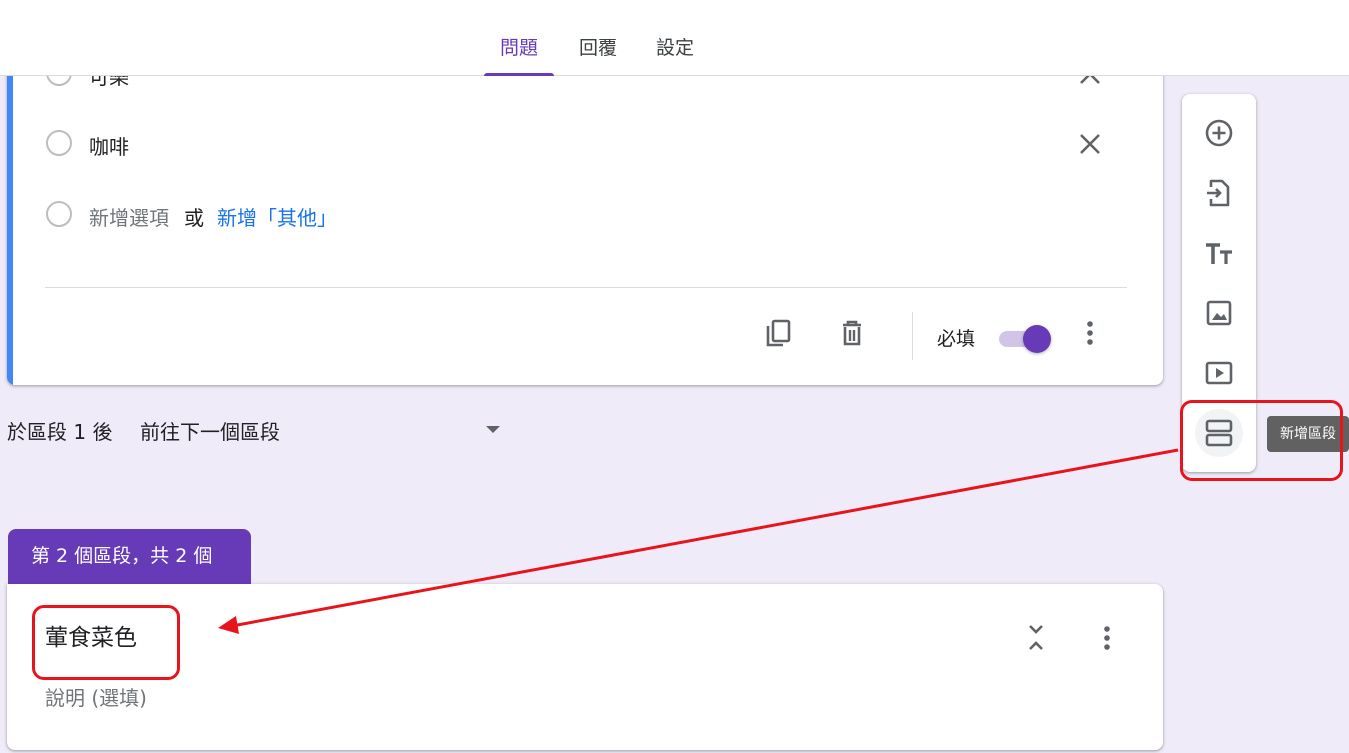 The width and height of the screenshot is (1349, 753). Describe the element at coordinates (674, 48) in the screenshot. I see `tab-settings-label: 設定` at that location.